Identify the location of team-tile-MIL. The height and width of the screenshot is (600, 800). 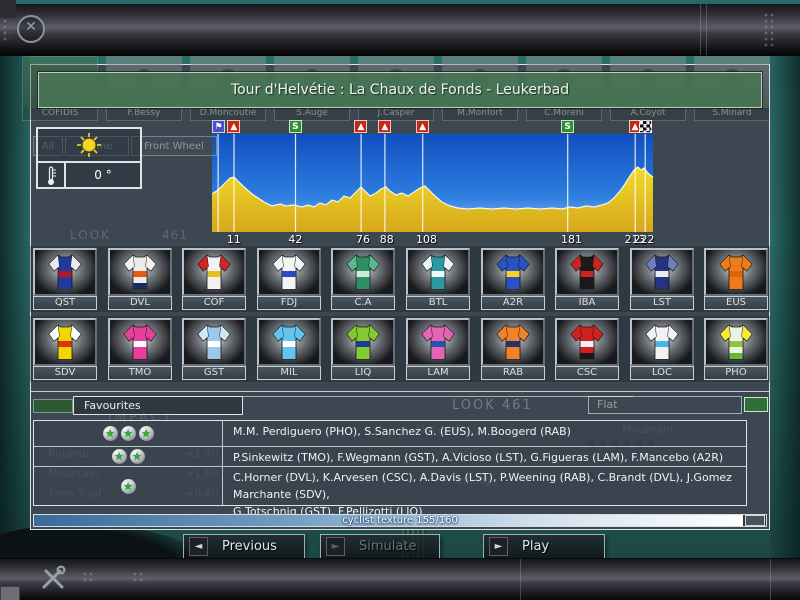
(289, 342).